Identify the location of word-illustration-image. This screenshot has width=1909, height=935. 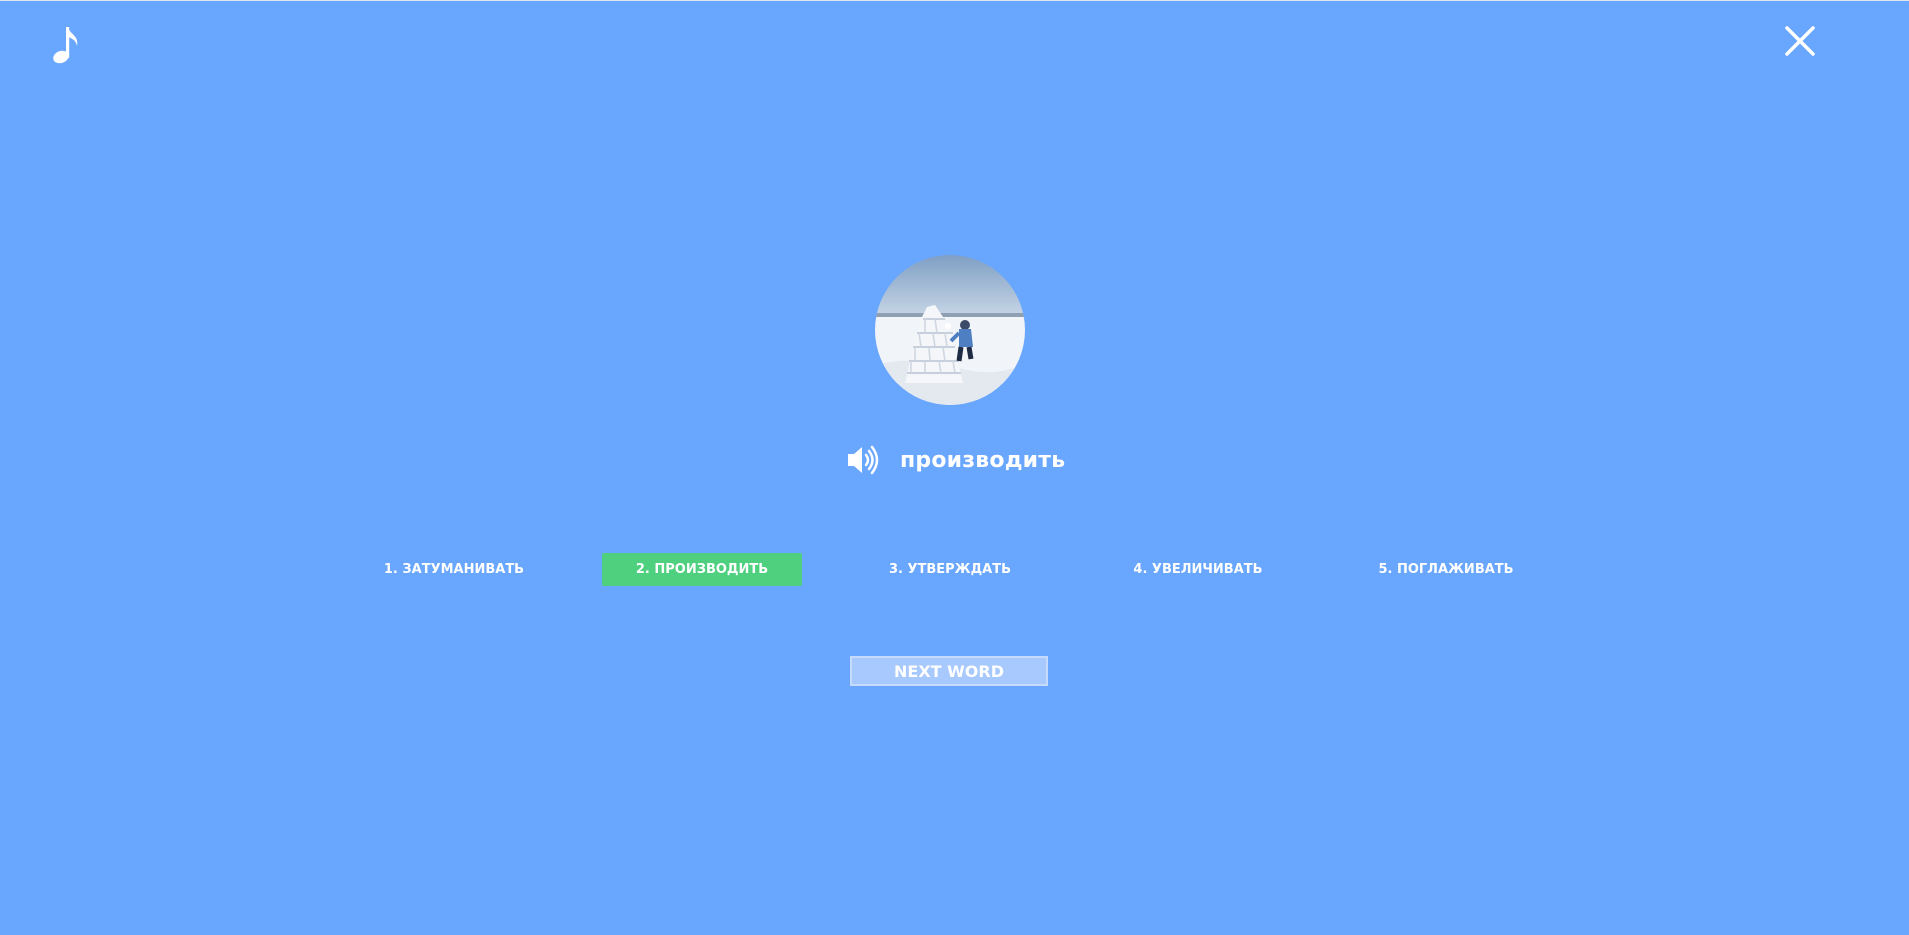
(950, 330).